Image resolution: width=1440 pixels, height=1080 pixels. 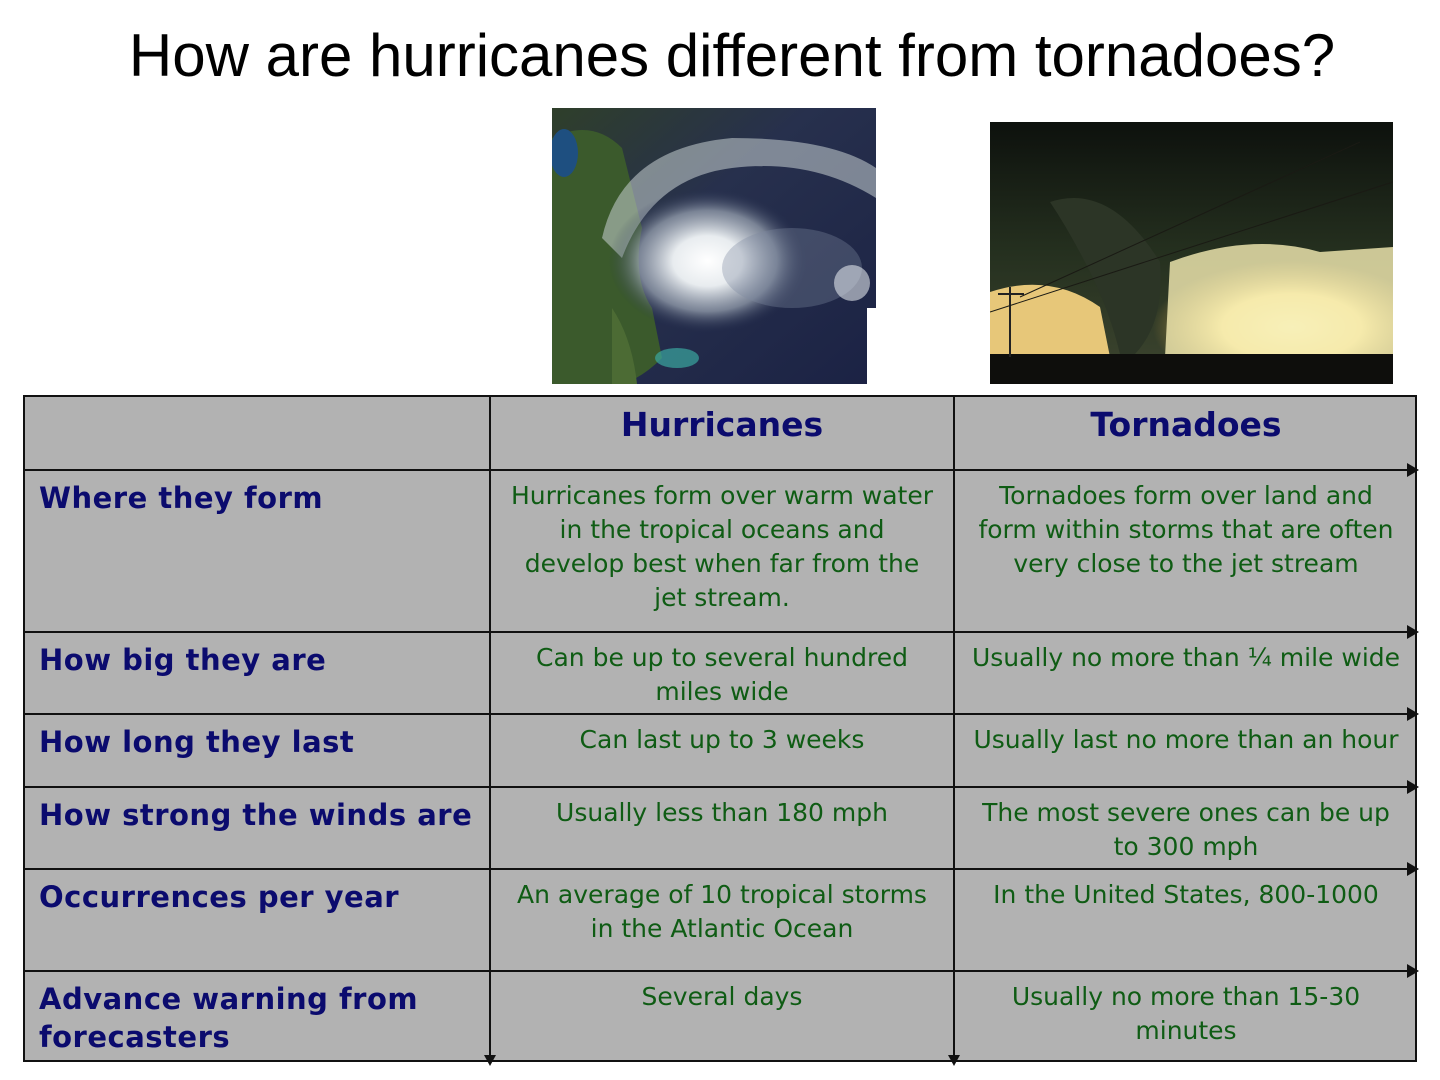 What do you see at coordinates (183, 660) in the screenshot?
I see `row-label: How big they are` at bounding box center [183, 660].